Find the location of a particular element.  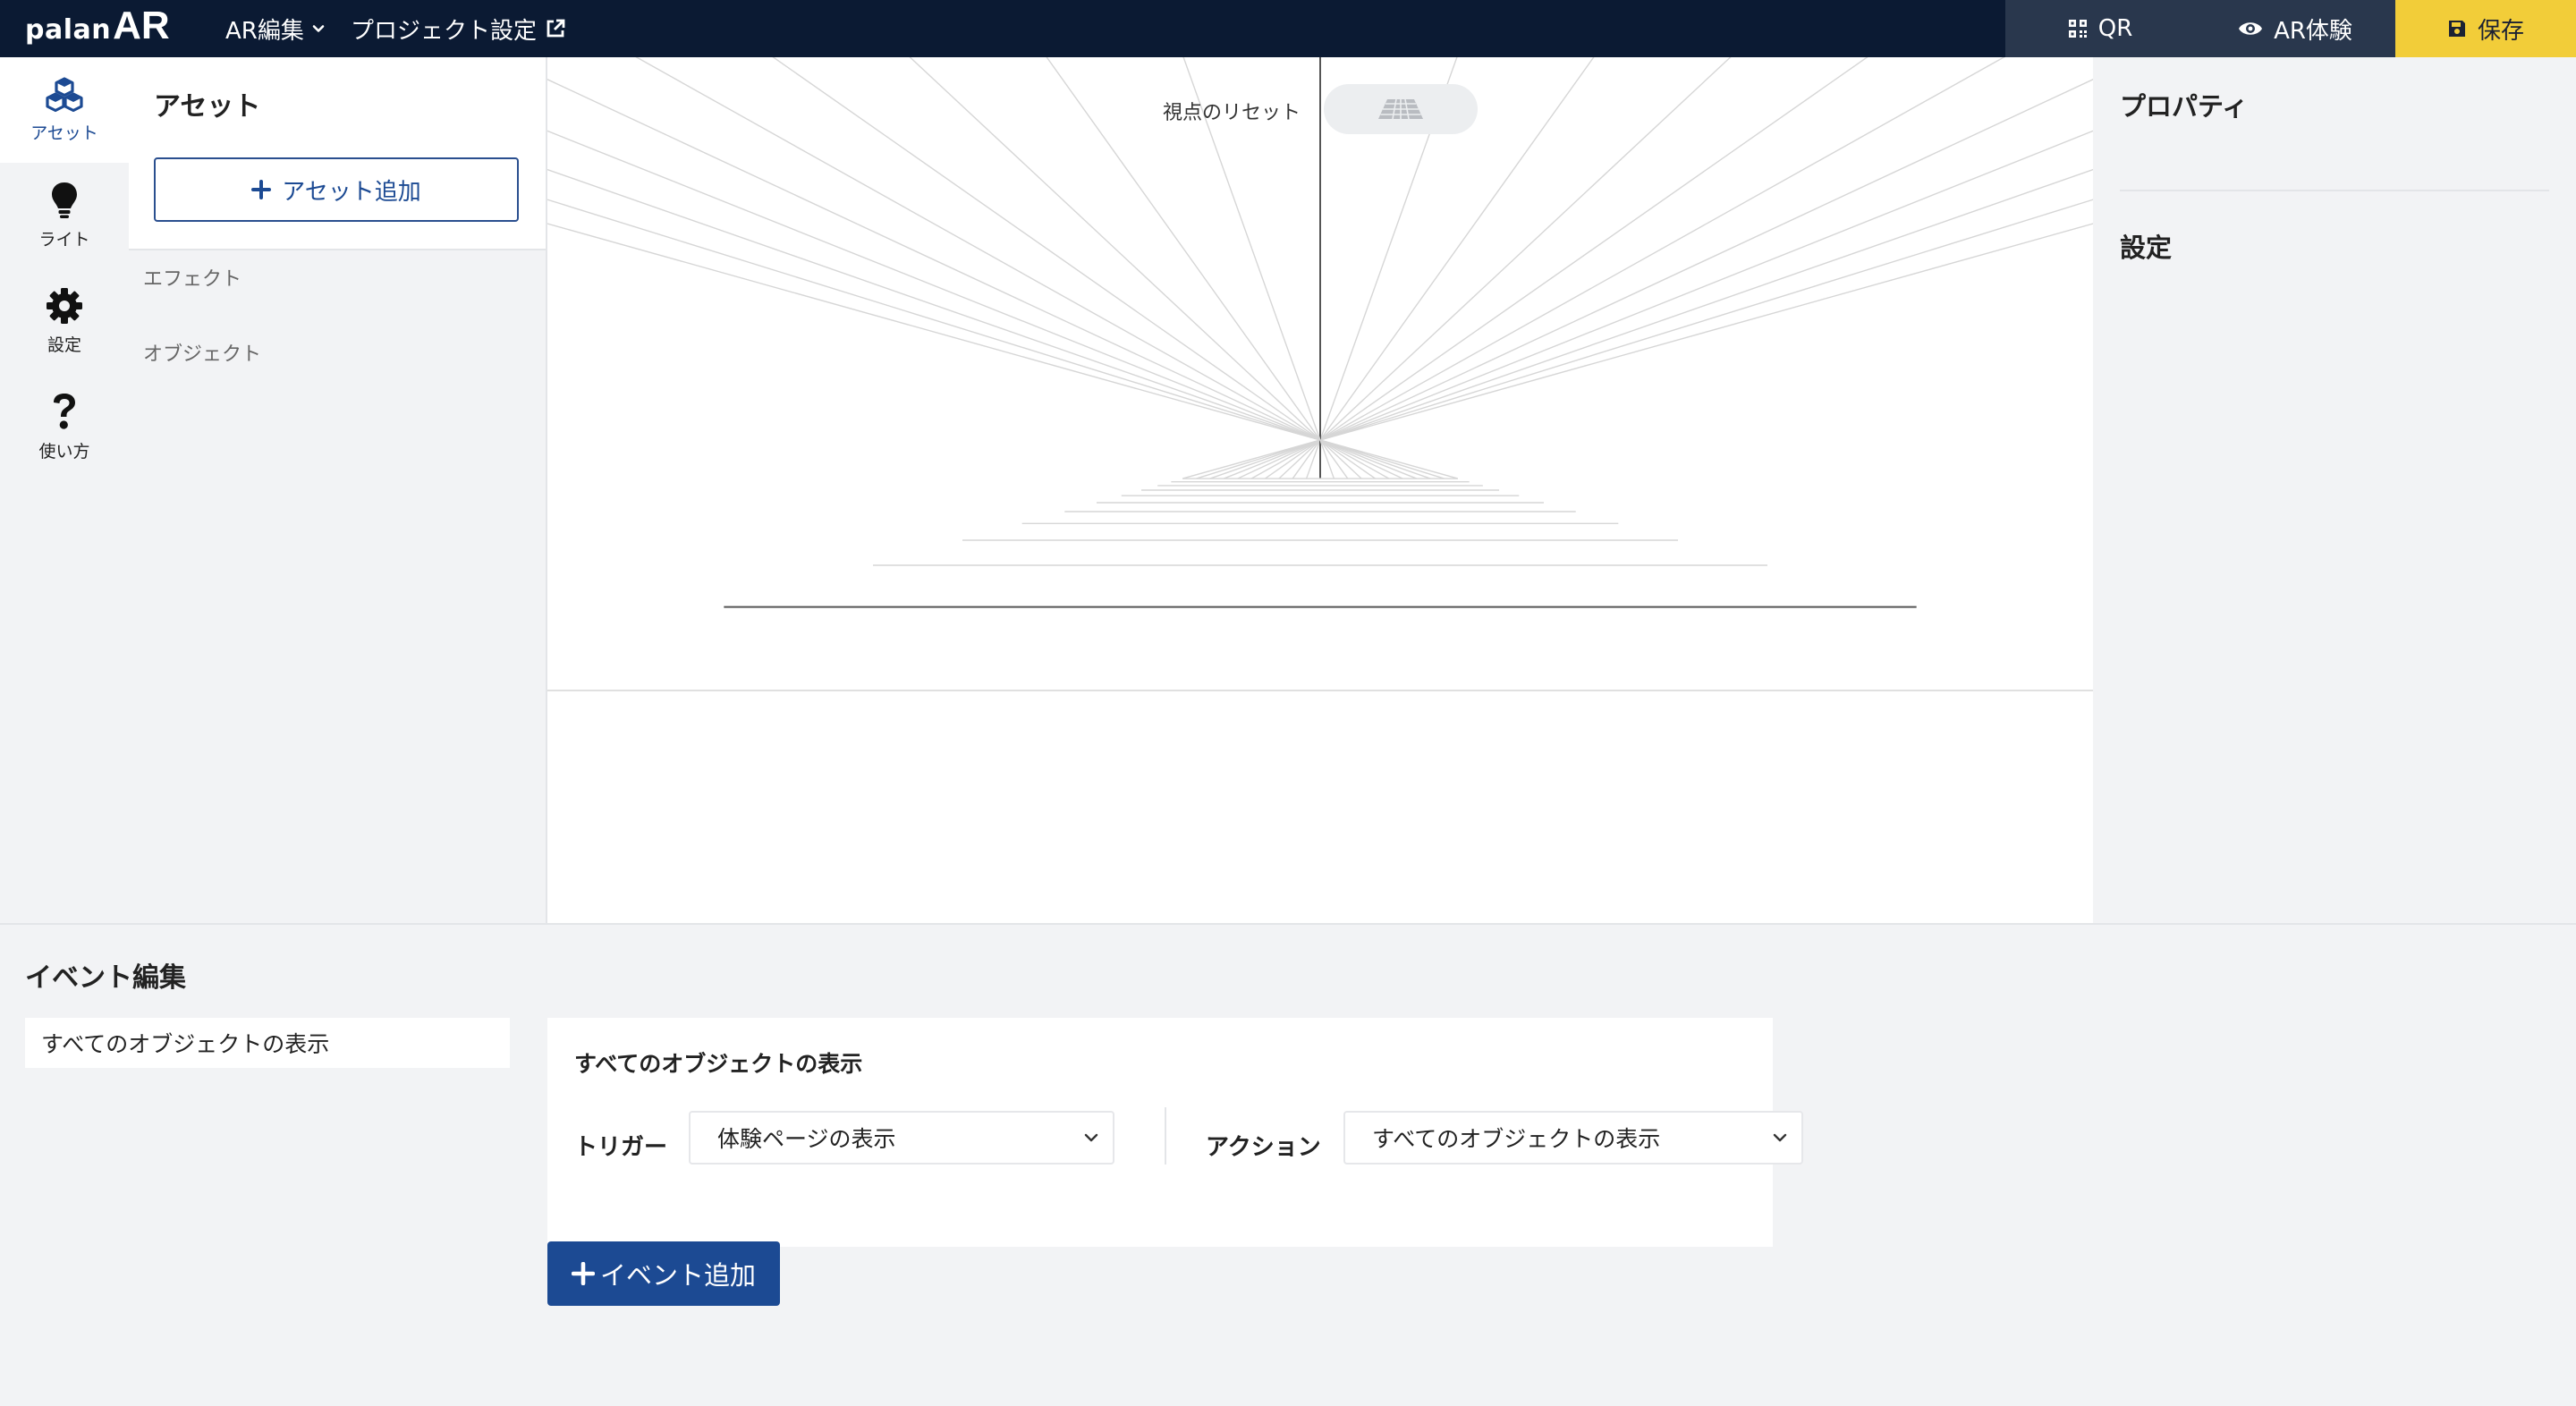

asset-category-objects: オブジェクト is located at coordinates (202, 353).